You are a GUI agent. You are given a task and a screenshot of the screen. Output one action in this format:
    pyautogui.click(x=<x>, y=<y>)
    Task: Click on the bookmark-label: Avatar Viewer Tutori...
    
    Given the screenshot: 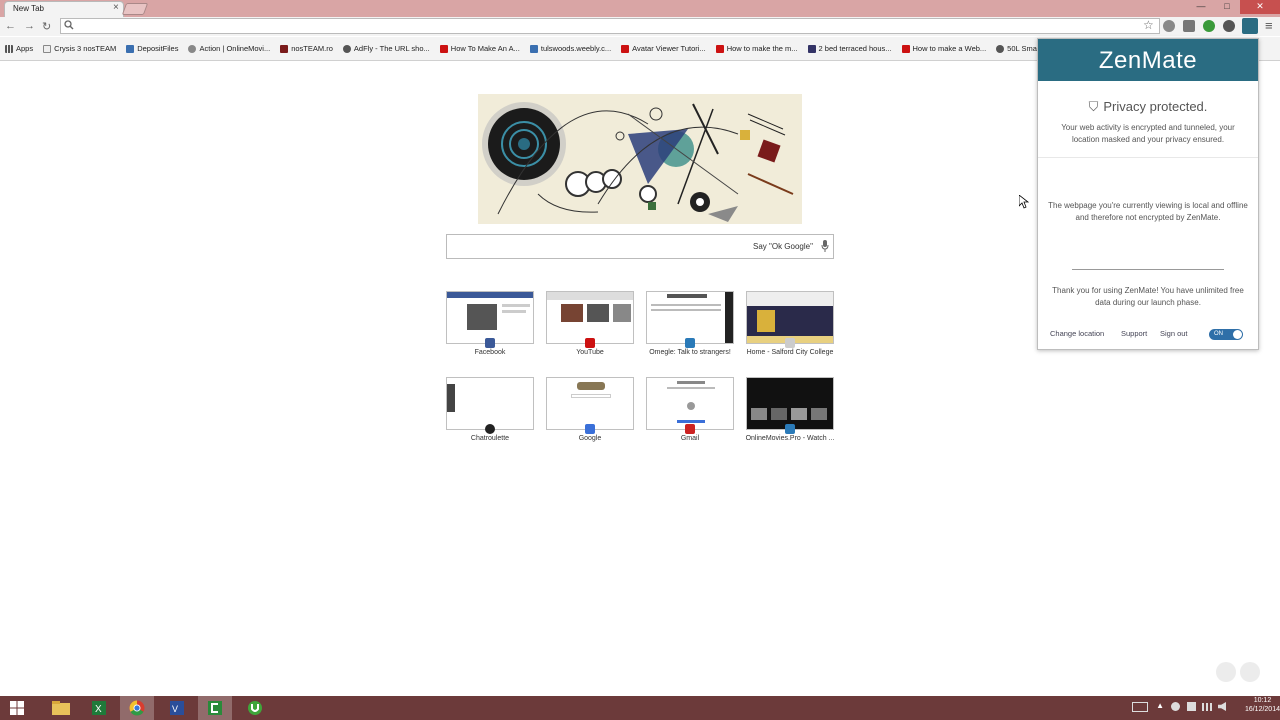 What is the action you would take?
    pyautogui.click(x=669, y=48)
    